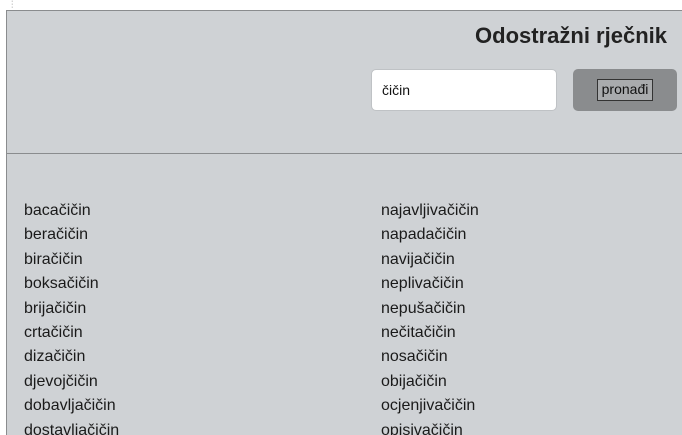 The height and width of the screenshot is (435, 682). Describe the element at coordinates (430, 211) in the screenshot. I see `result-word: najavljivačičin` at that location.